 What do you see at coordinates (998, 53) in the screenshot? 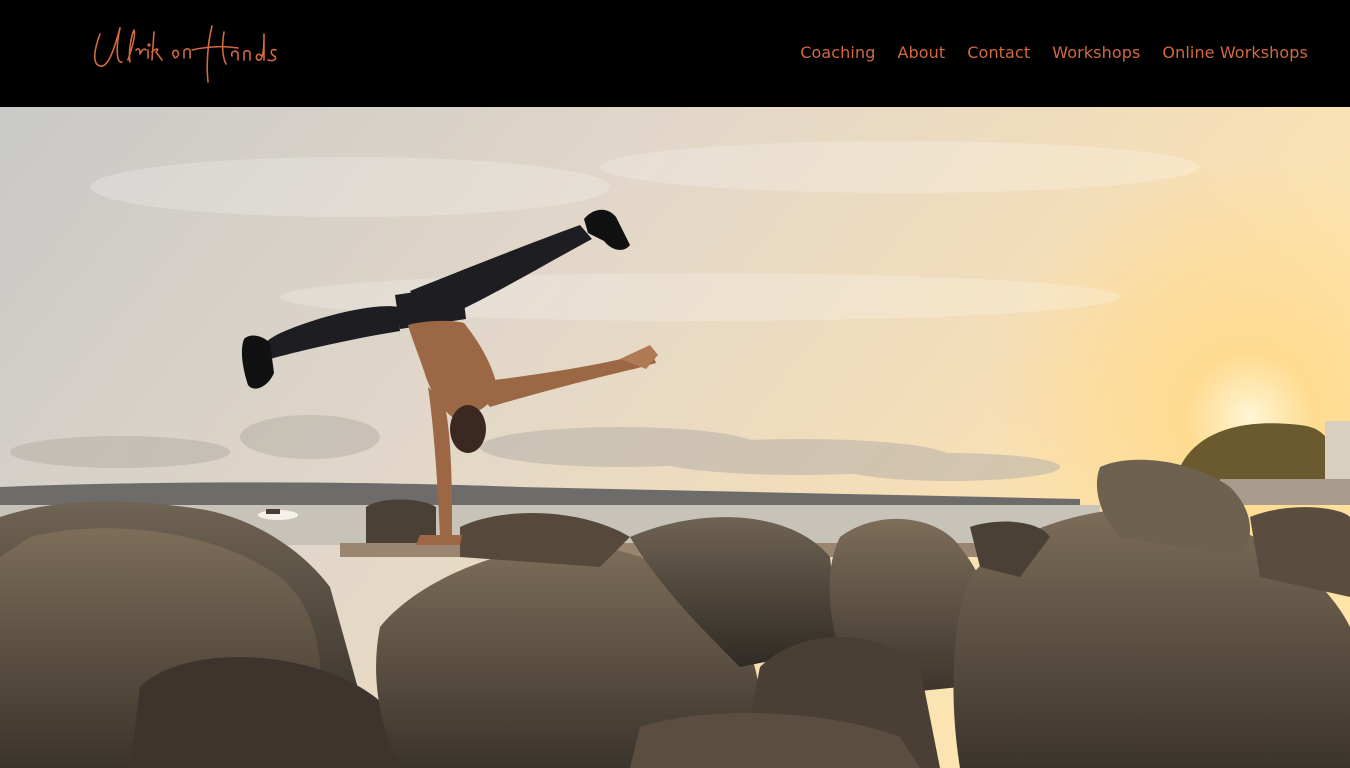
I see `nav-contact: Contact` at bounding box center [998, 53].